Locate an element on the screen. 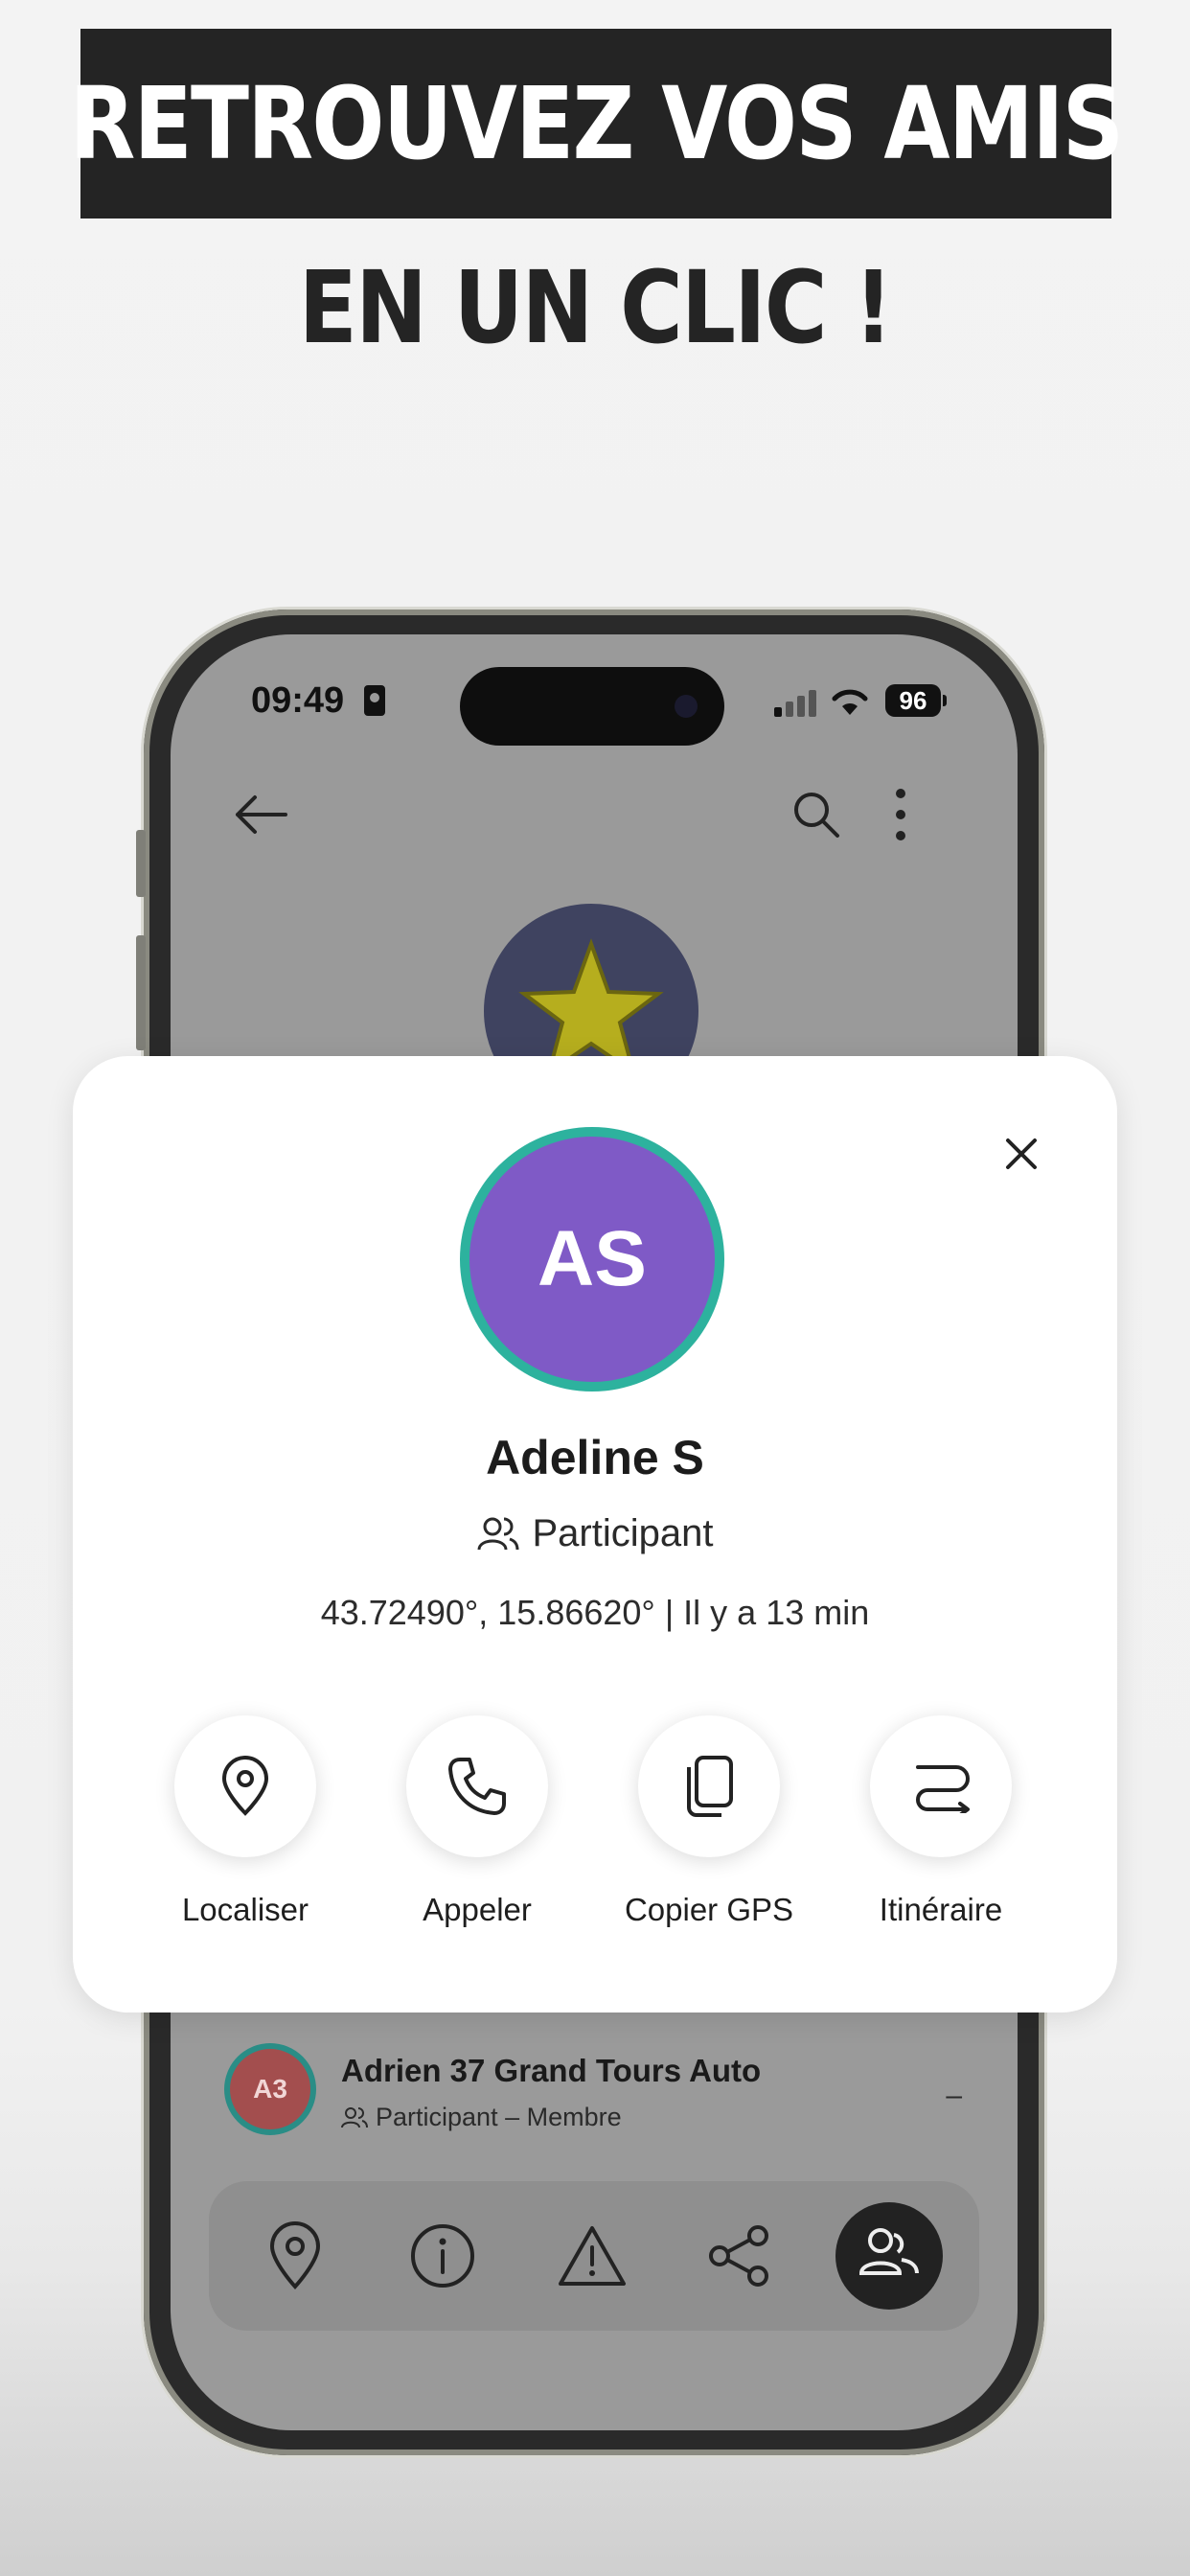  bottom-navigation is located at coordinates (594, 2256).